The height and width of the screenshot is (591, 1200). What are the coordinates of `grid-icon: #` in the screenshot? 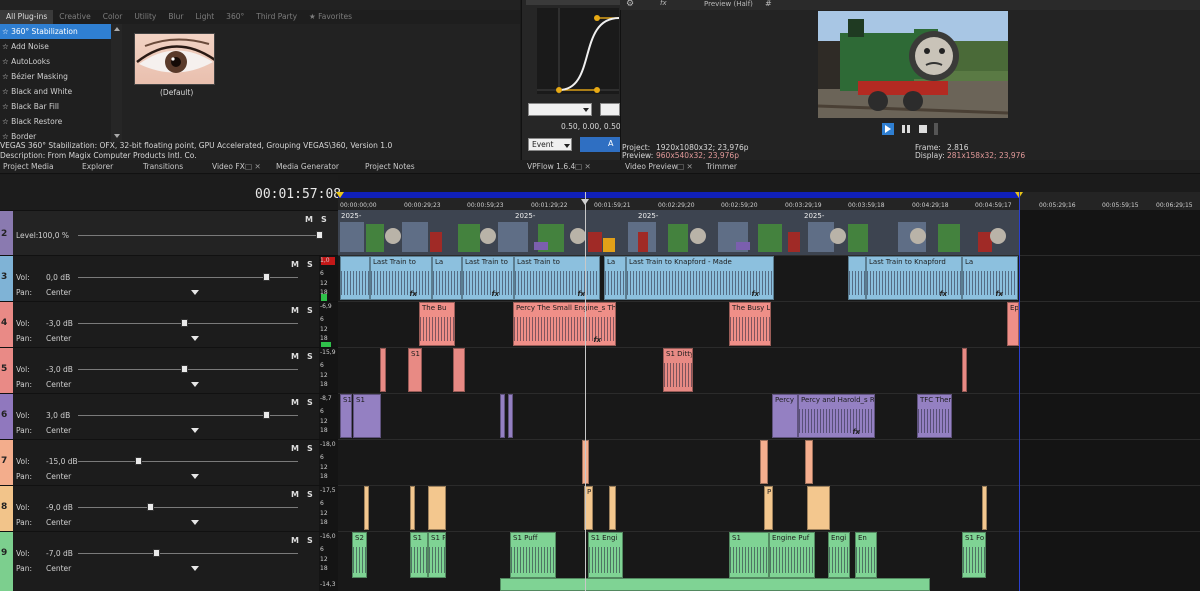 It's located at (768, 4).